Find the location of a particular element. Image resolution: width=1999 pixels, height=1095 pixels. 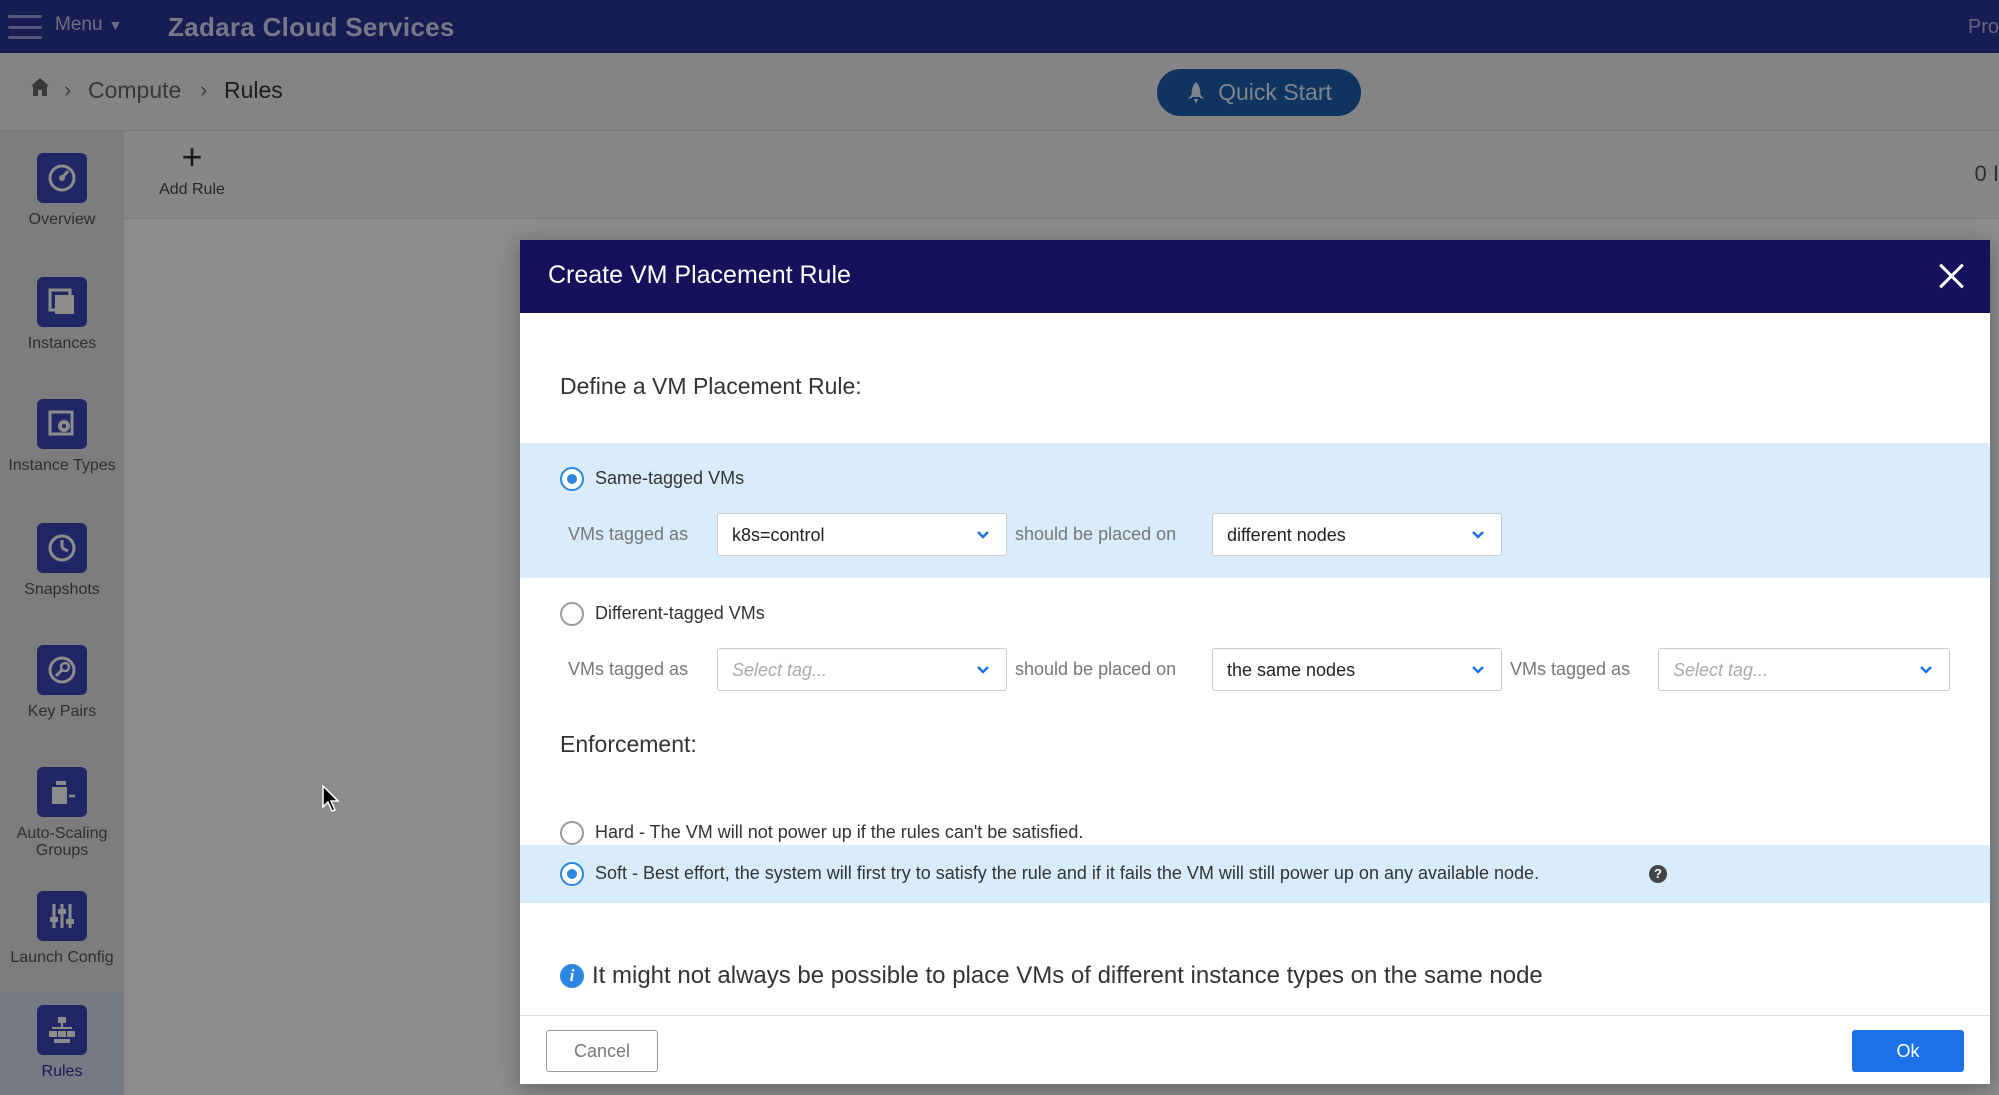

same-tagged-radio is located at coordinates (572, 479).